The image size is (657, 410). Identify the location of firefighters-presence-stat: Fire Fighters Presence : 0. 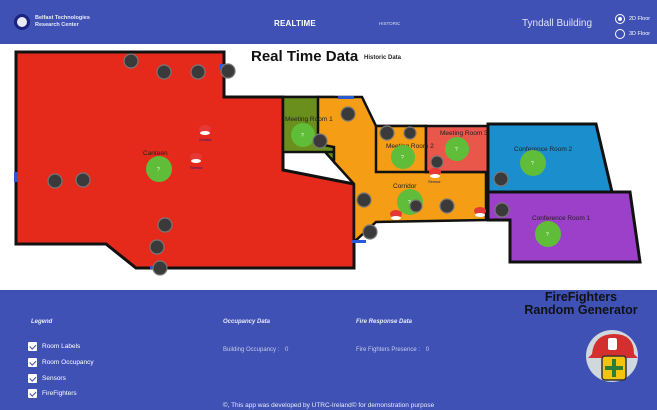
(392, 350).